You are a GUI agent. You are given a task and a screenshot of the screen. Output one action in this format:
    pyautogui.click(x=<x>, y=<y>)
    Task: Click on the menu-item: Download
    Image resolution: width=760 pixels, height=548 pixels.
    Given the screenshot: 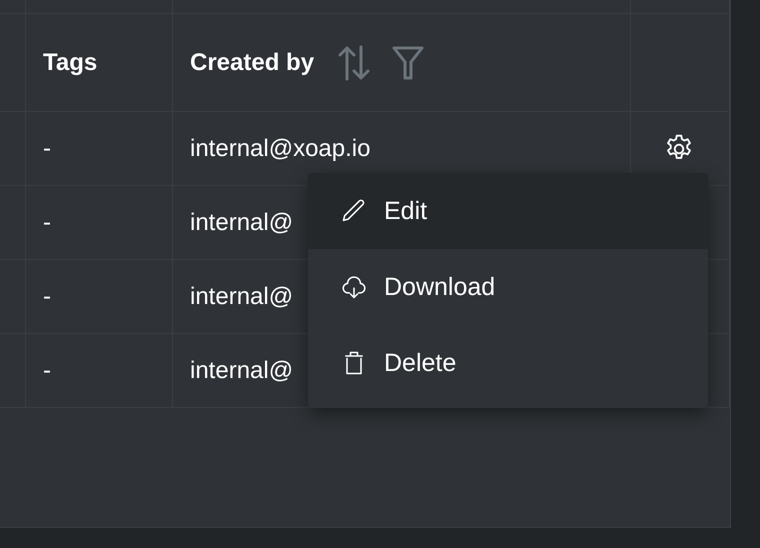 What is the action you would take?
    pyautogui.click(x=508, y=287)
    